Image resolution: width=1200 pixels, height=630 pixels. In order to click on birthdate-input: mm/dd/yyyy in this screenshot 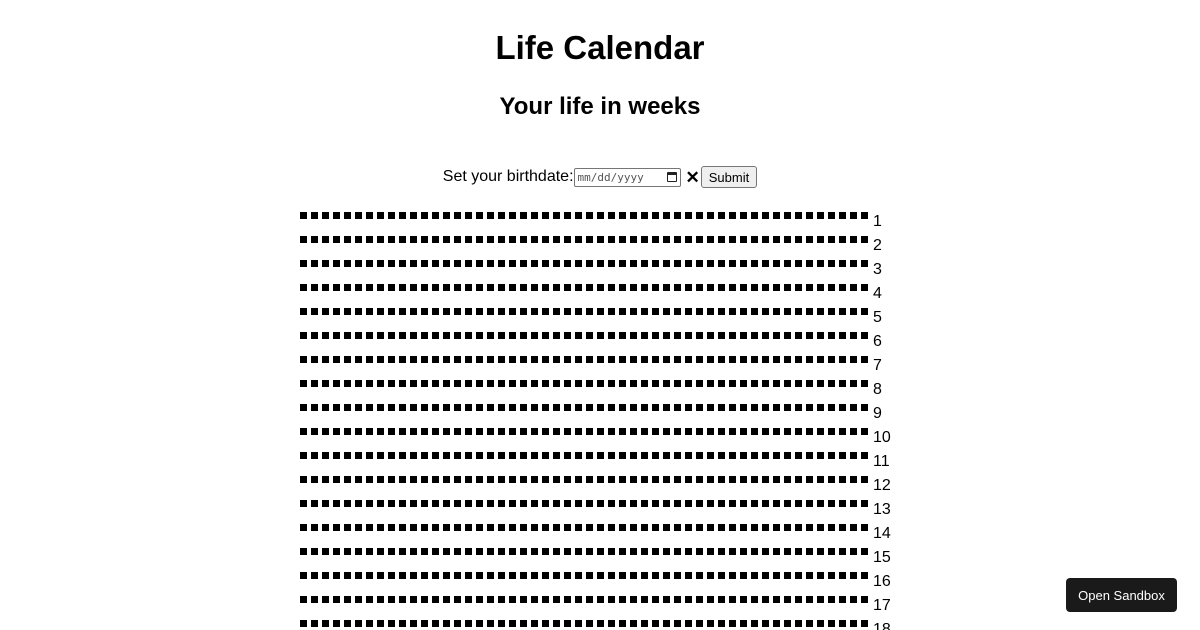, I will do `click(627, 177)`.